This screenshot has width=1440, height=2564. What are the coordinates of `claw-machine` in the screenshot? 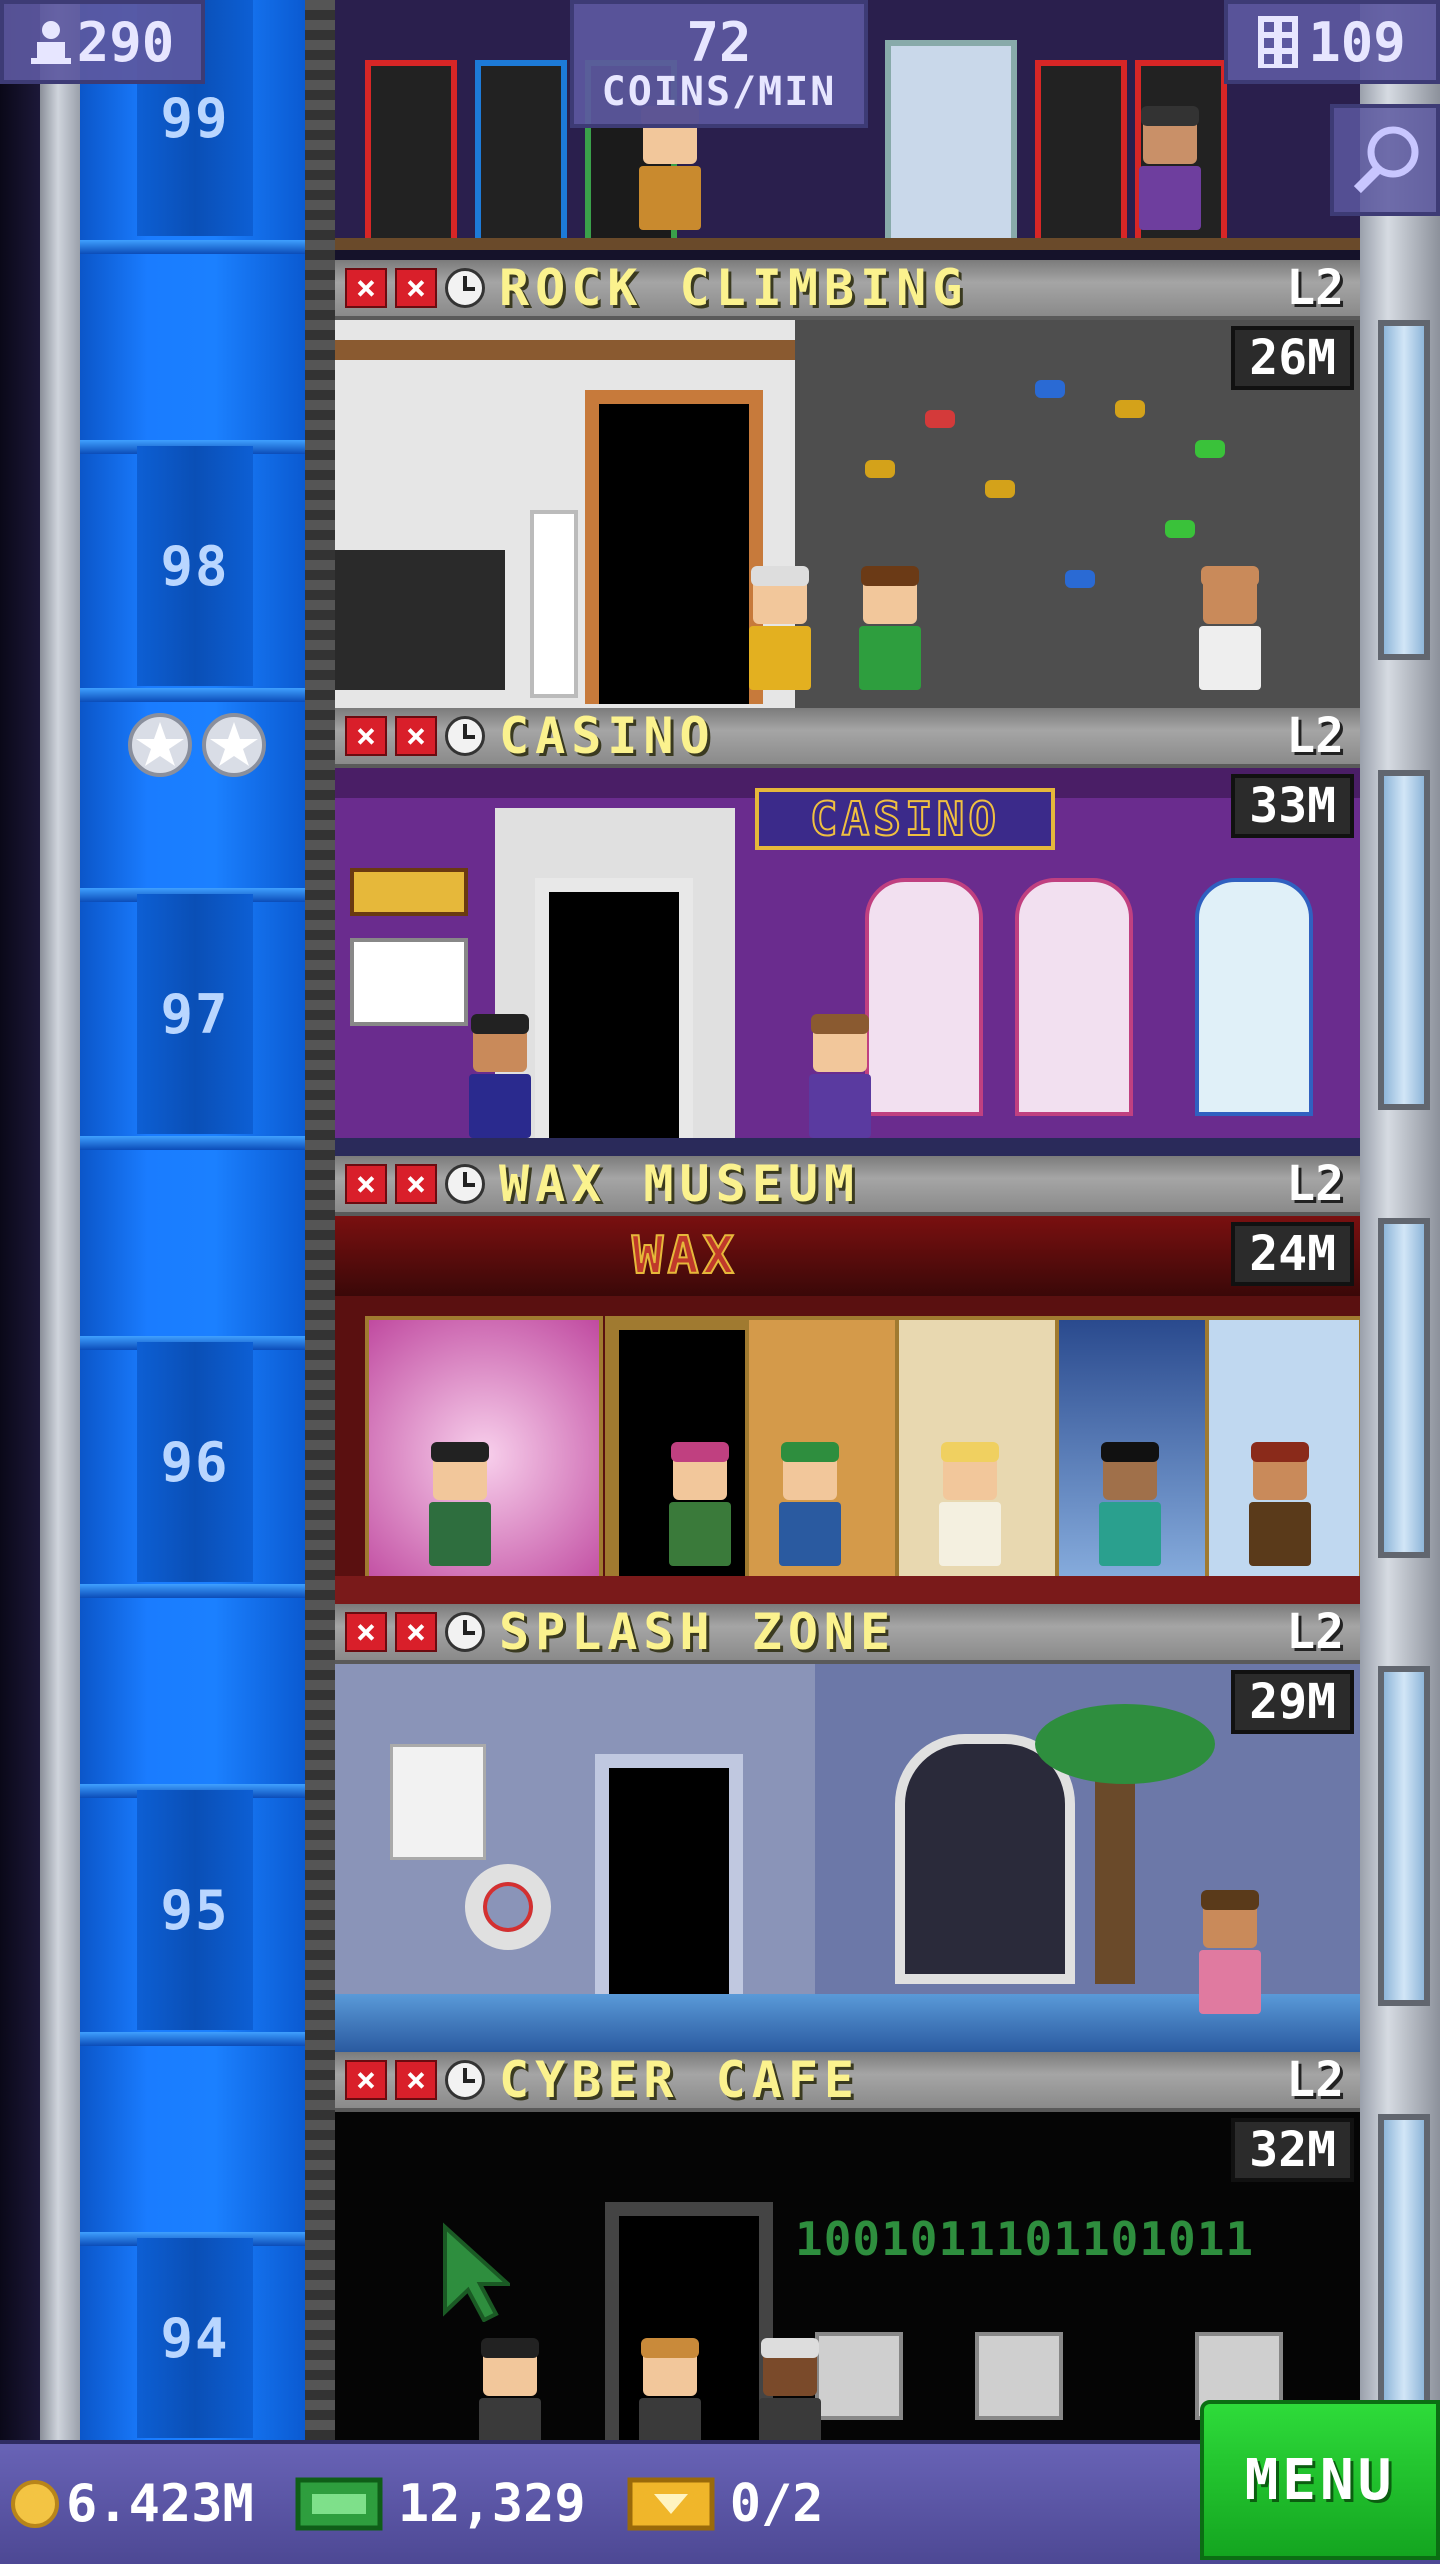 It's located at (951, 145).